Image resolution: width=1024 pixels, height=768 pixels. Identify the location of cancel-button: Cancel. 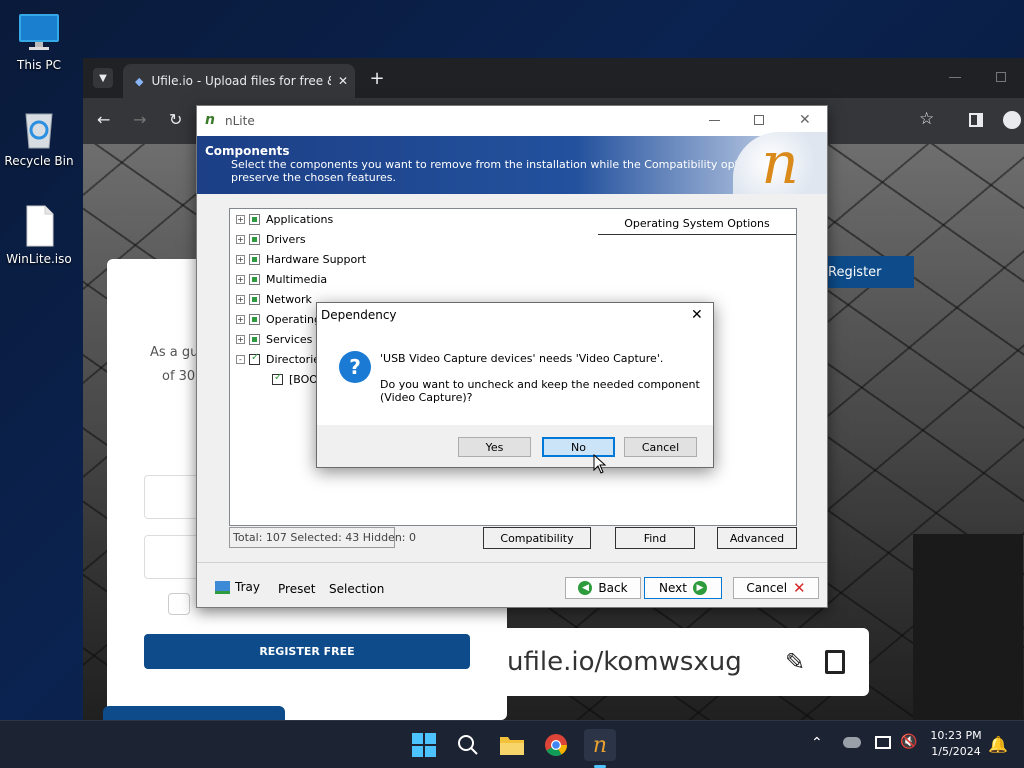
(660, 447).